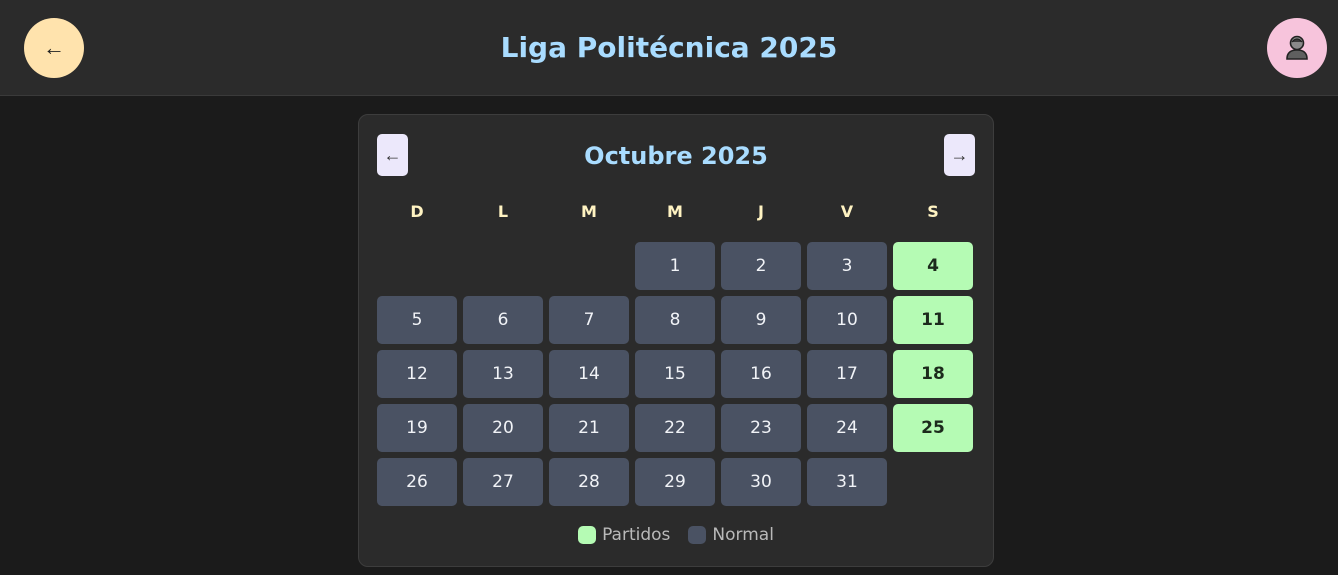 The image size is (1338, 575). Describe the element at coordinates (417, 374) in the screenshot. I see `day-cell: 12` at that location.